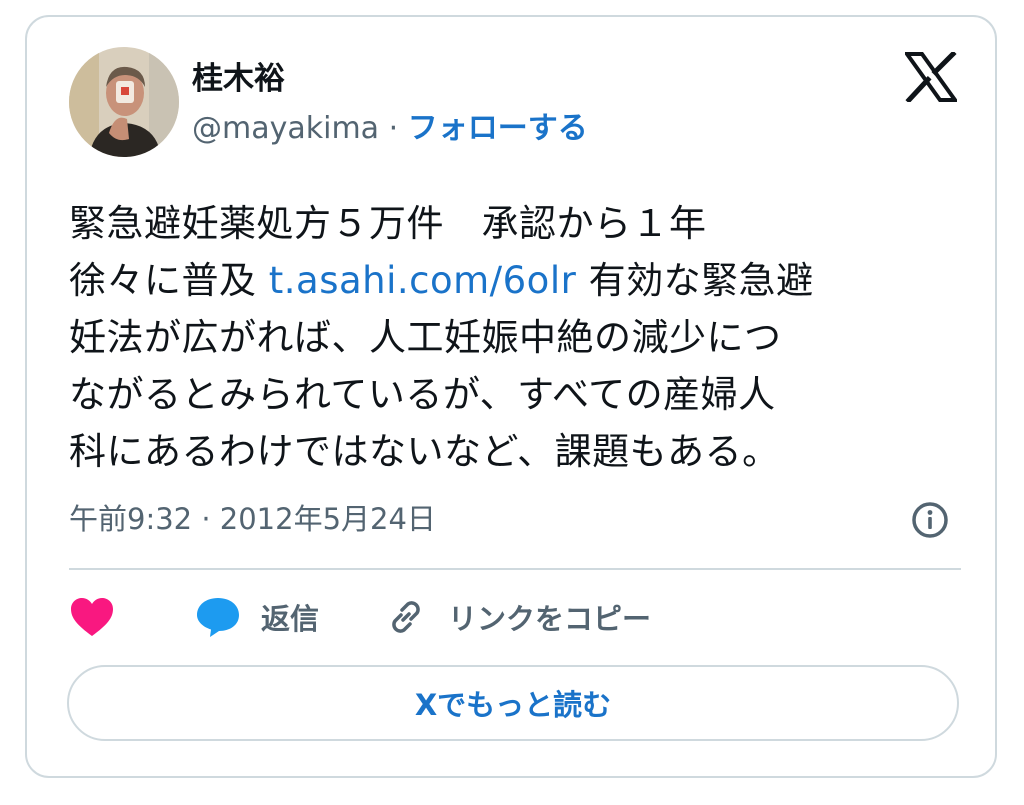 The image size is (1024, 805). Describe the element at coordinates (498, 128) in the screenshot. I see `follow-button: フォローする` at that location.